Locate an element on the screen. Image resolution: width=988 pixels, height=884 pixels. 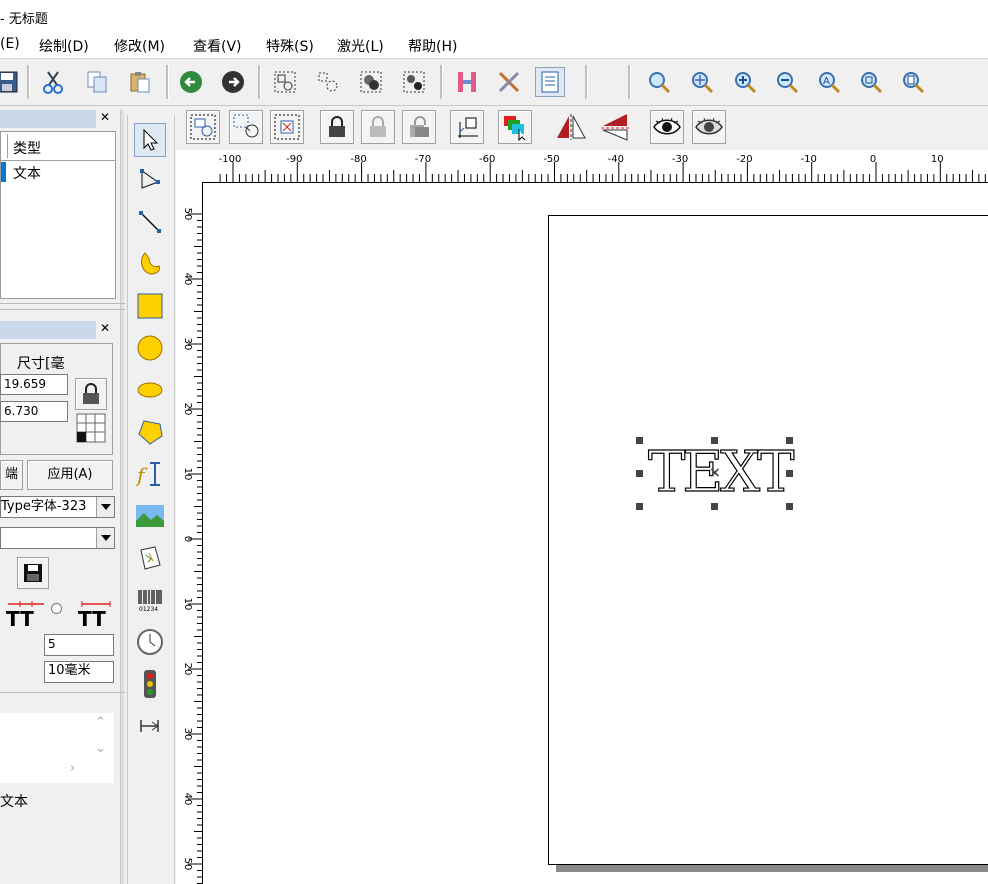
tools-icon is located at coordinates (509, 82).